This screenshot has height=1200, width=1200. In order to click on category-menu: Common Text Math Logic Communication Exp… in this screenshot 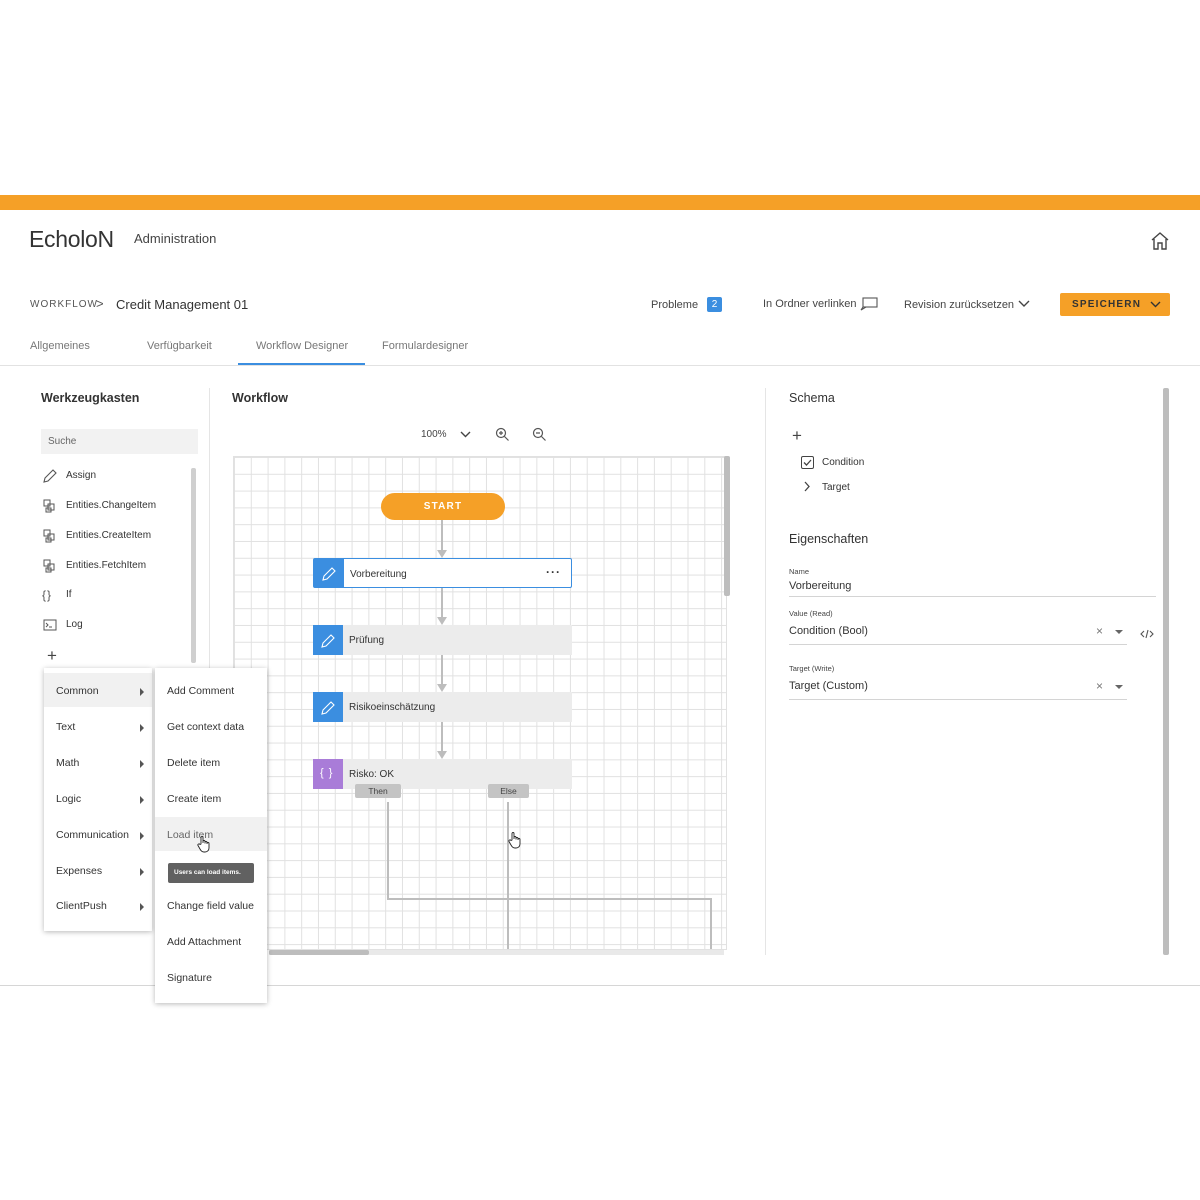, I will do `click(98, 799)`.